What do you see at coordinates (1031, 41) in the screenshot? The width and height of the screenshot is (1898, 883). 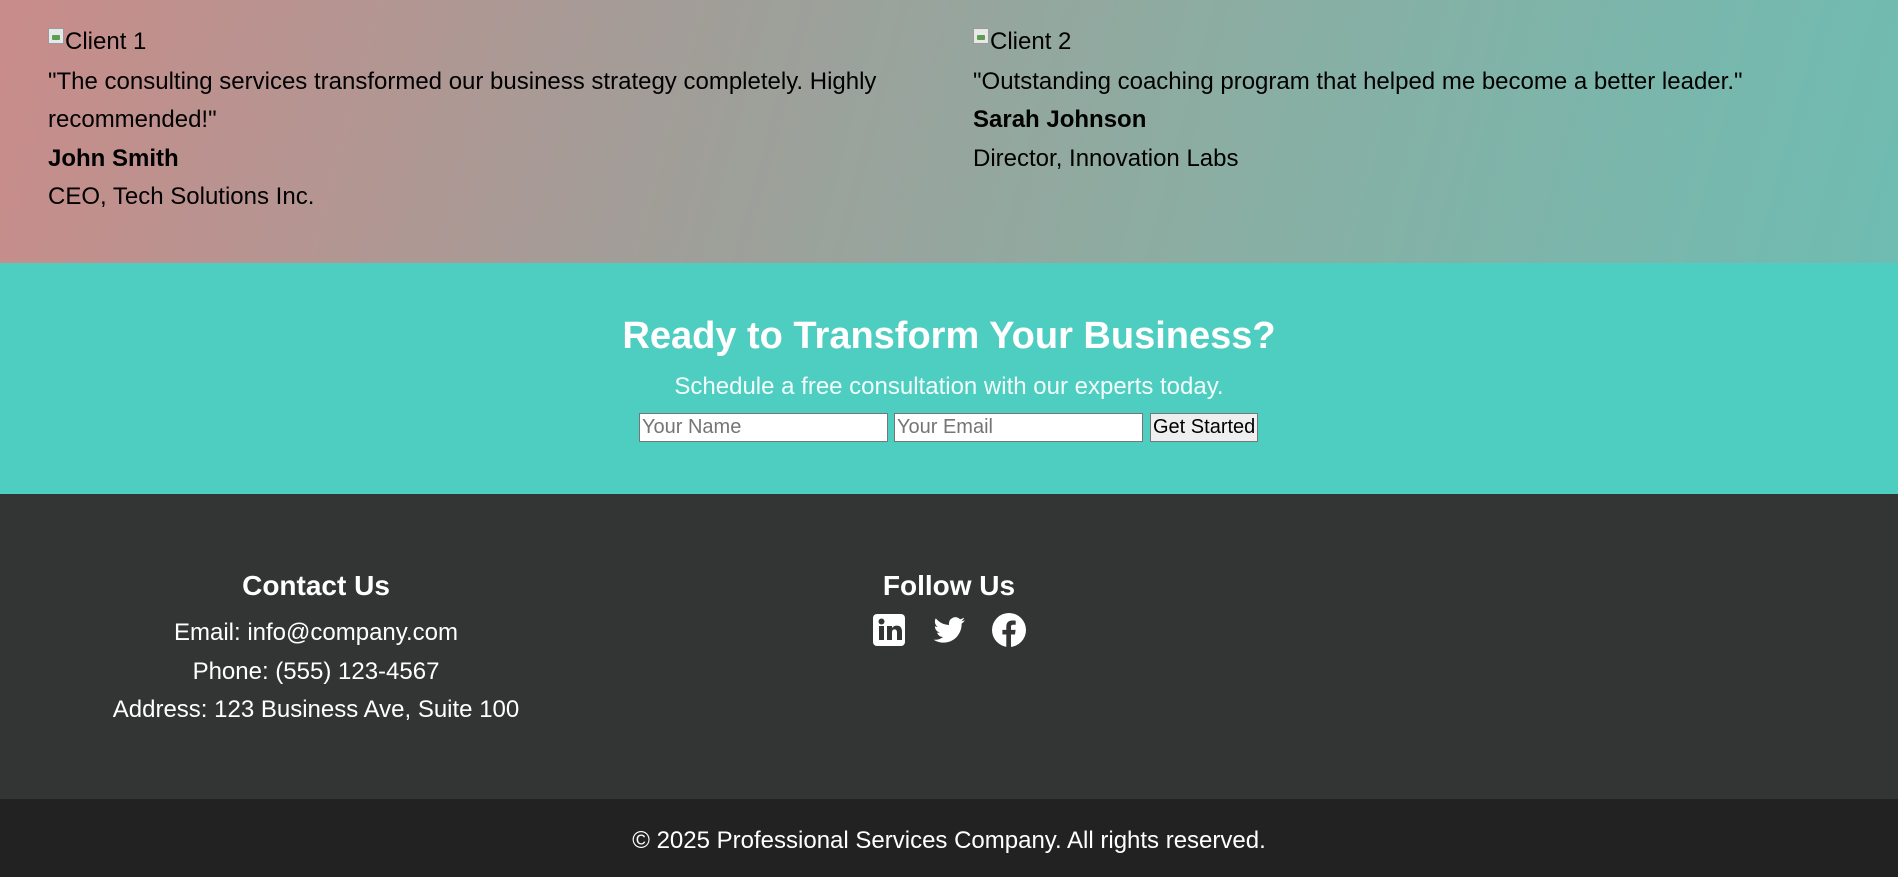 I see `client-image-alt: Client 2` at bounding box center [1031, 41].